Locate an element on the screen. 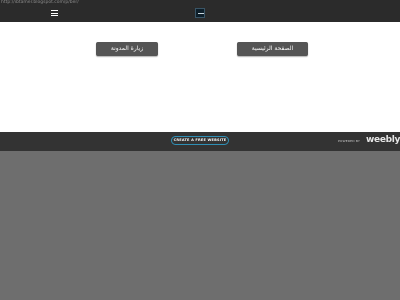 This screenshot has width=400, height=300. site-logo-icon is located at coordinates (200, 13).